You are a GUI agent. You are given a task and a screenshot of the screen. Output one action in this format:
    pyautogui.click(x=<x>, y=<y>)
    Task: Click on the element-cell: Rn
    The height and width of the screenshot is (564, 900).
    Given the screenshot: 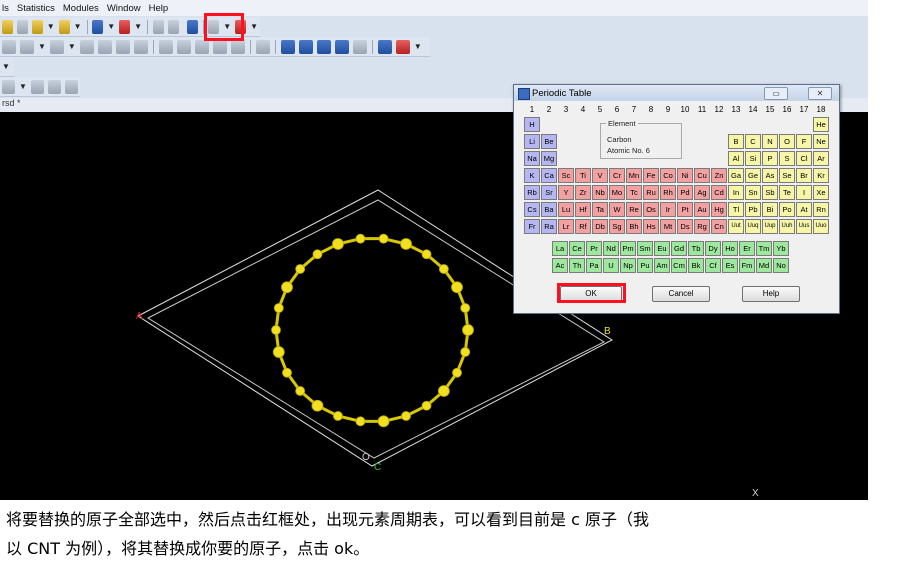 What is the action you would take?
    pyautogui.click(x=821, y=209)
    